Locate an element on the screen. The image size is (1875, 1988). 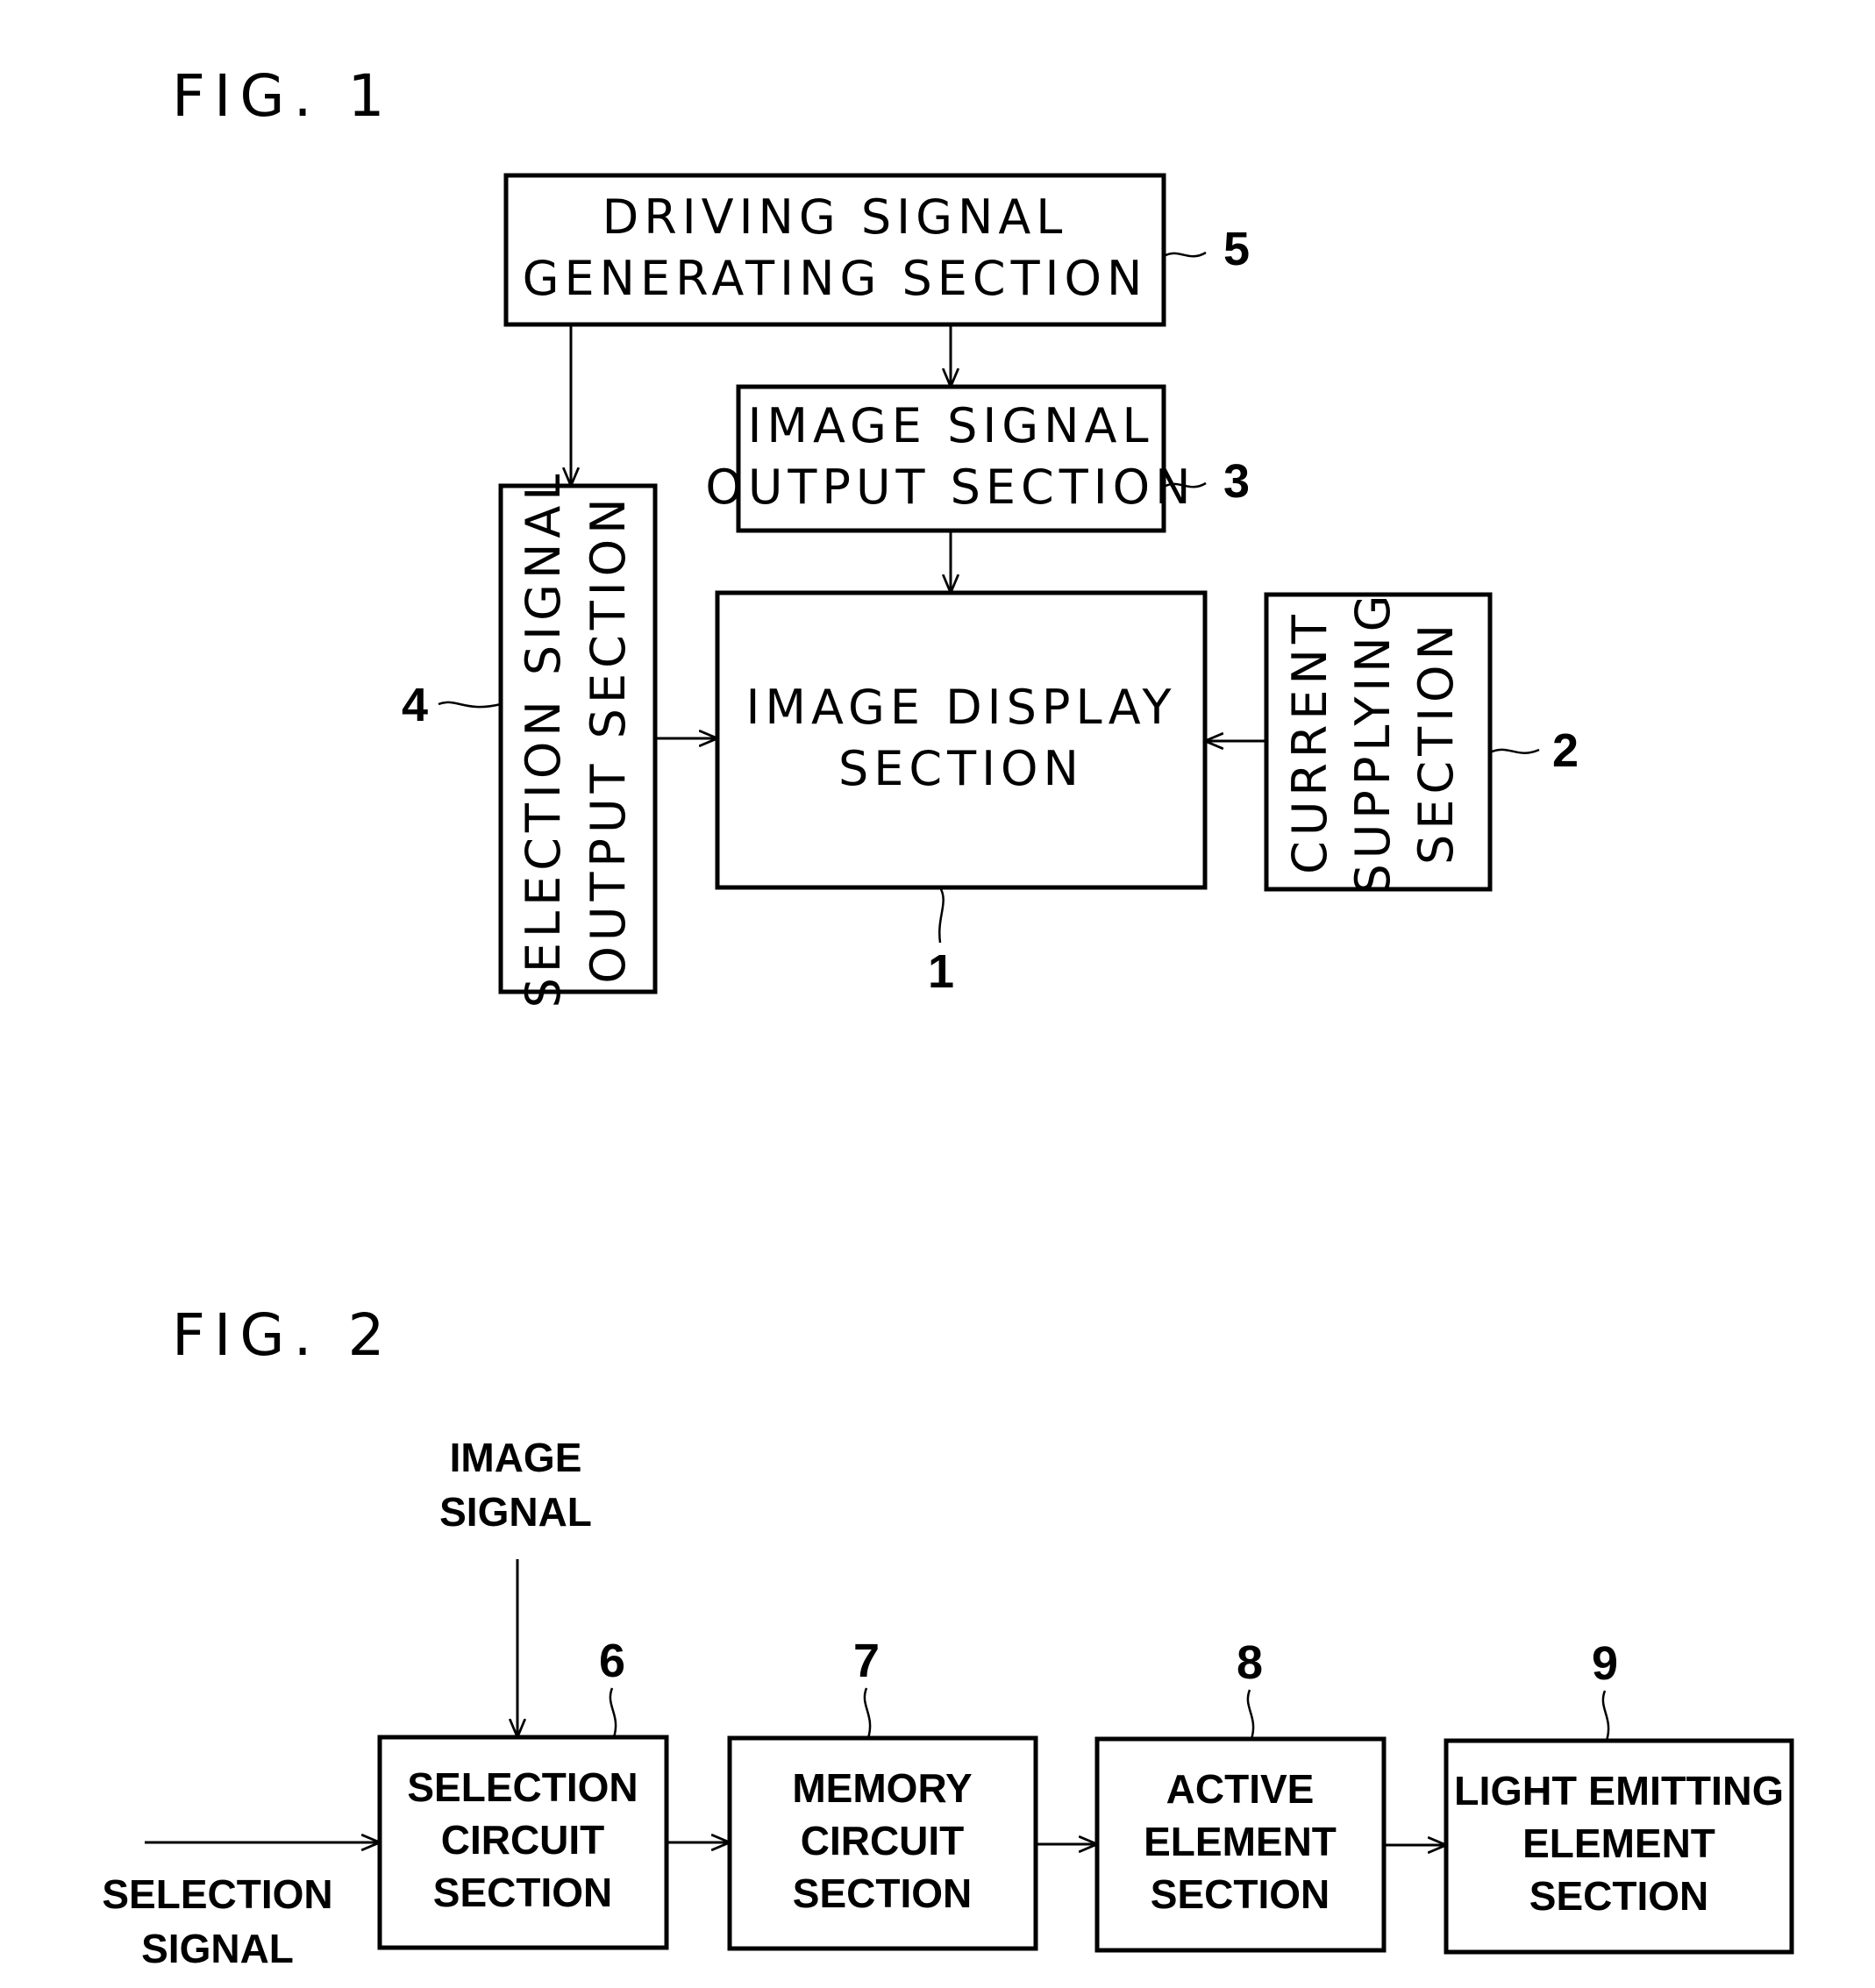
block-7-line-3: SECTION is located at coordinates (882, 1893).